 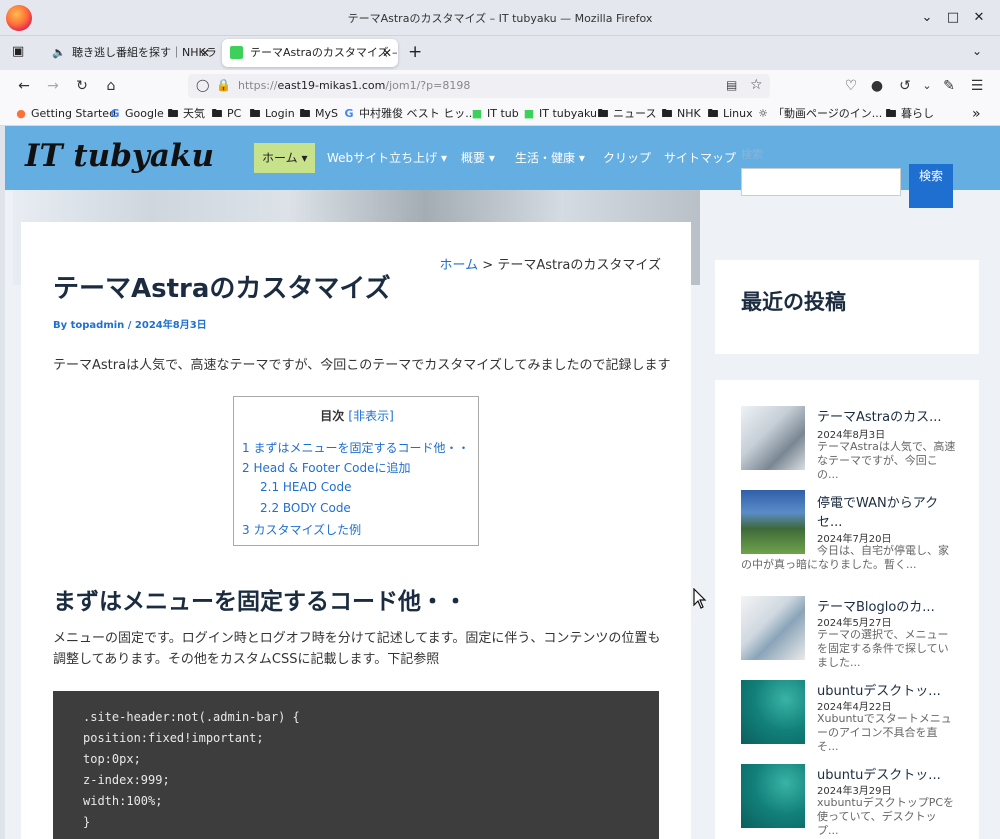 What do you see at coordinates (479, 86) in the screenshot?
I see `address-bar: https://east19-mikas1.com/jom1/?p=8198` at bounding box center [479, 86].